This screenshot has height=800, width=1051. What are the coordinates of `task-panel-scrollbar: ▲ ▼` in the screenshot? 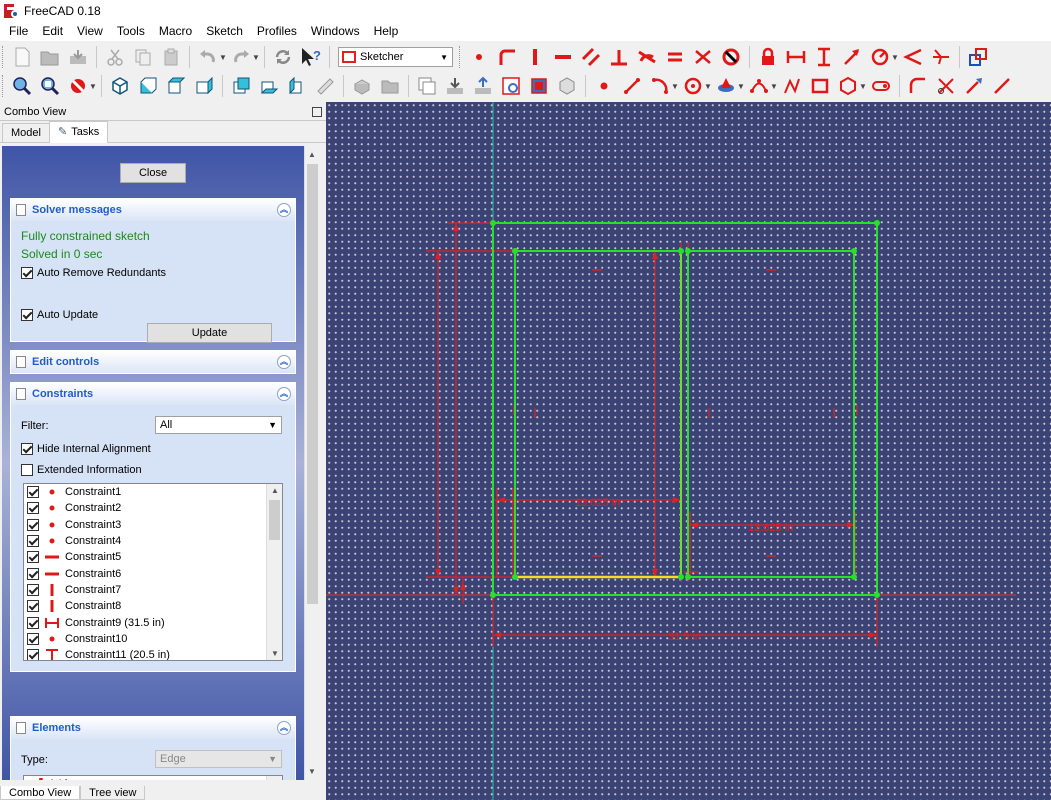 It's located at (311, 463).